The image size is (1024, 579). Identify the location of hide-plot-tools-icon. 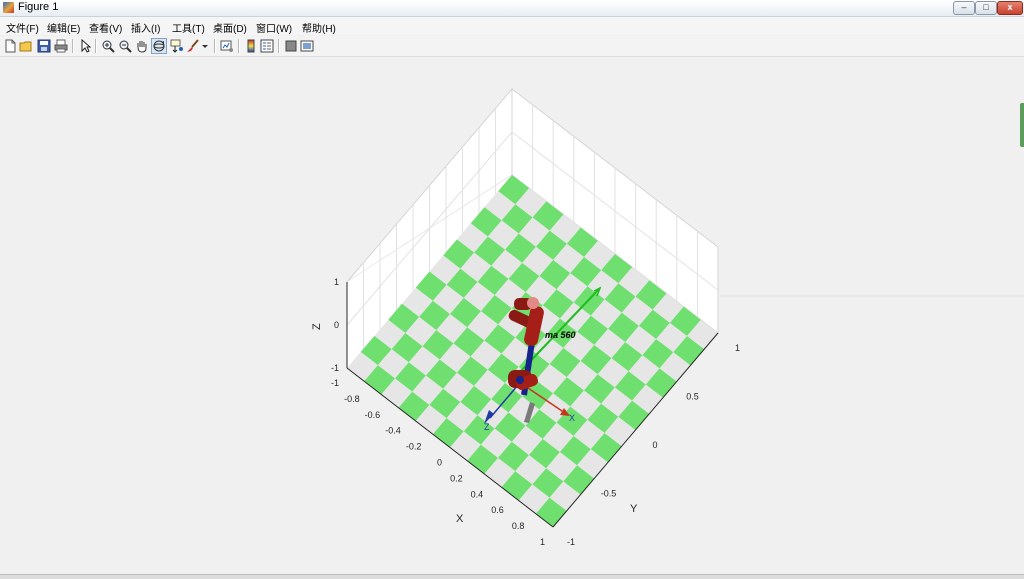
(291, 46).